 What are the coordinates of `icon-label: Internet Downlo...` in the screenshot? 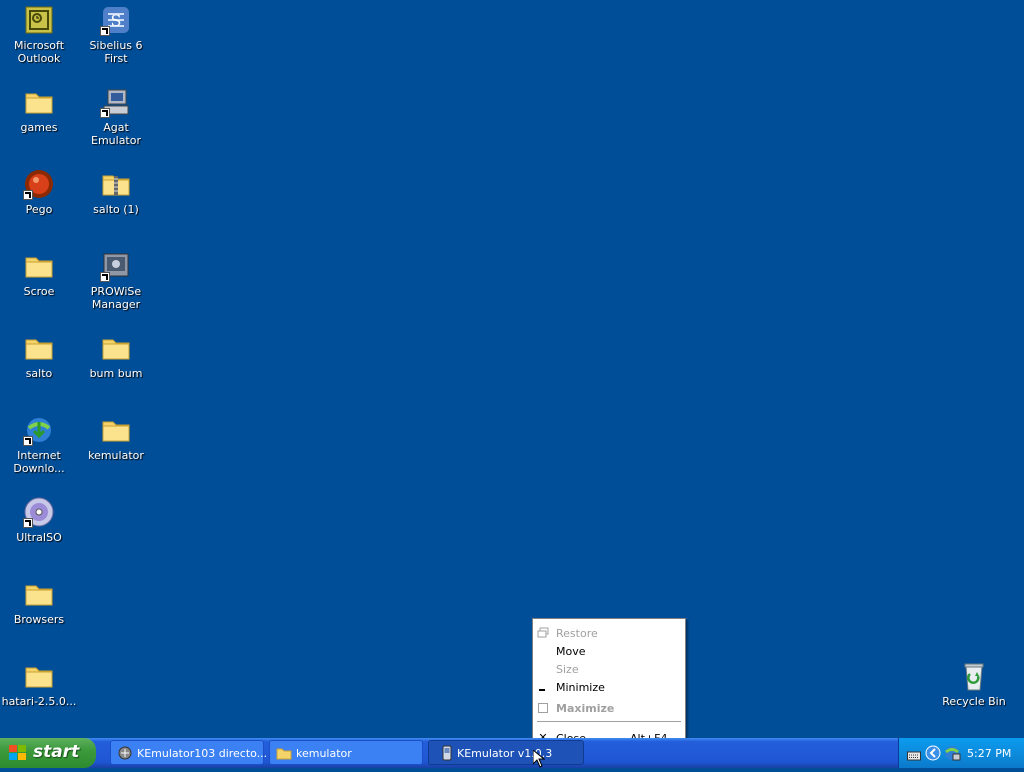 It's located at (39, 462).